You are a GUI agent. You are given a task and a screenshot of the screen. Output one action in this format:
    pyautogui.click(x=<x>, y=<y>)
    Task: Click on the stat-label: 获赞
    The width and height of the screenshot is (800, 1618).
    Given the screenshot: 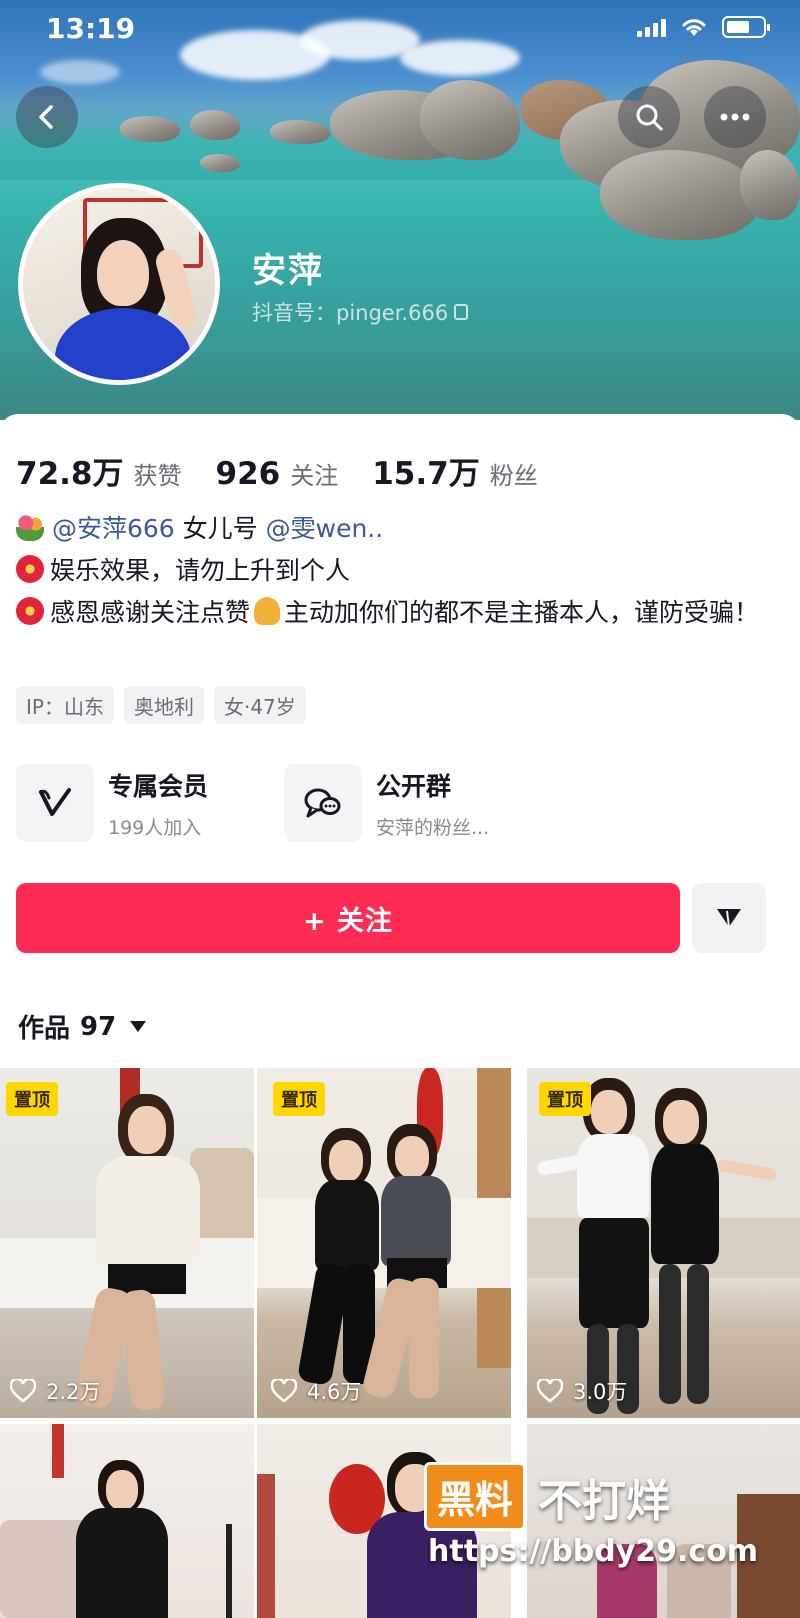 What is the action you would take?
    pyautogui.click(x=157, y=476)
    